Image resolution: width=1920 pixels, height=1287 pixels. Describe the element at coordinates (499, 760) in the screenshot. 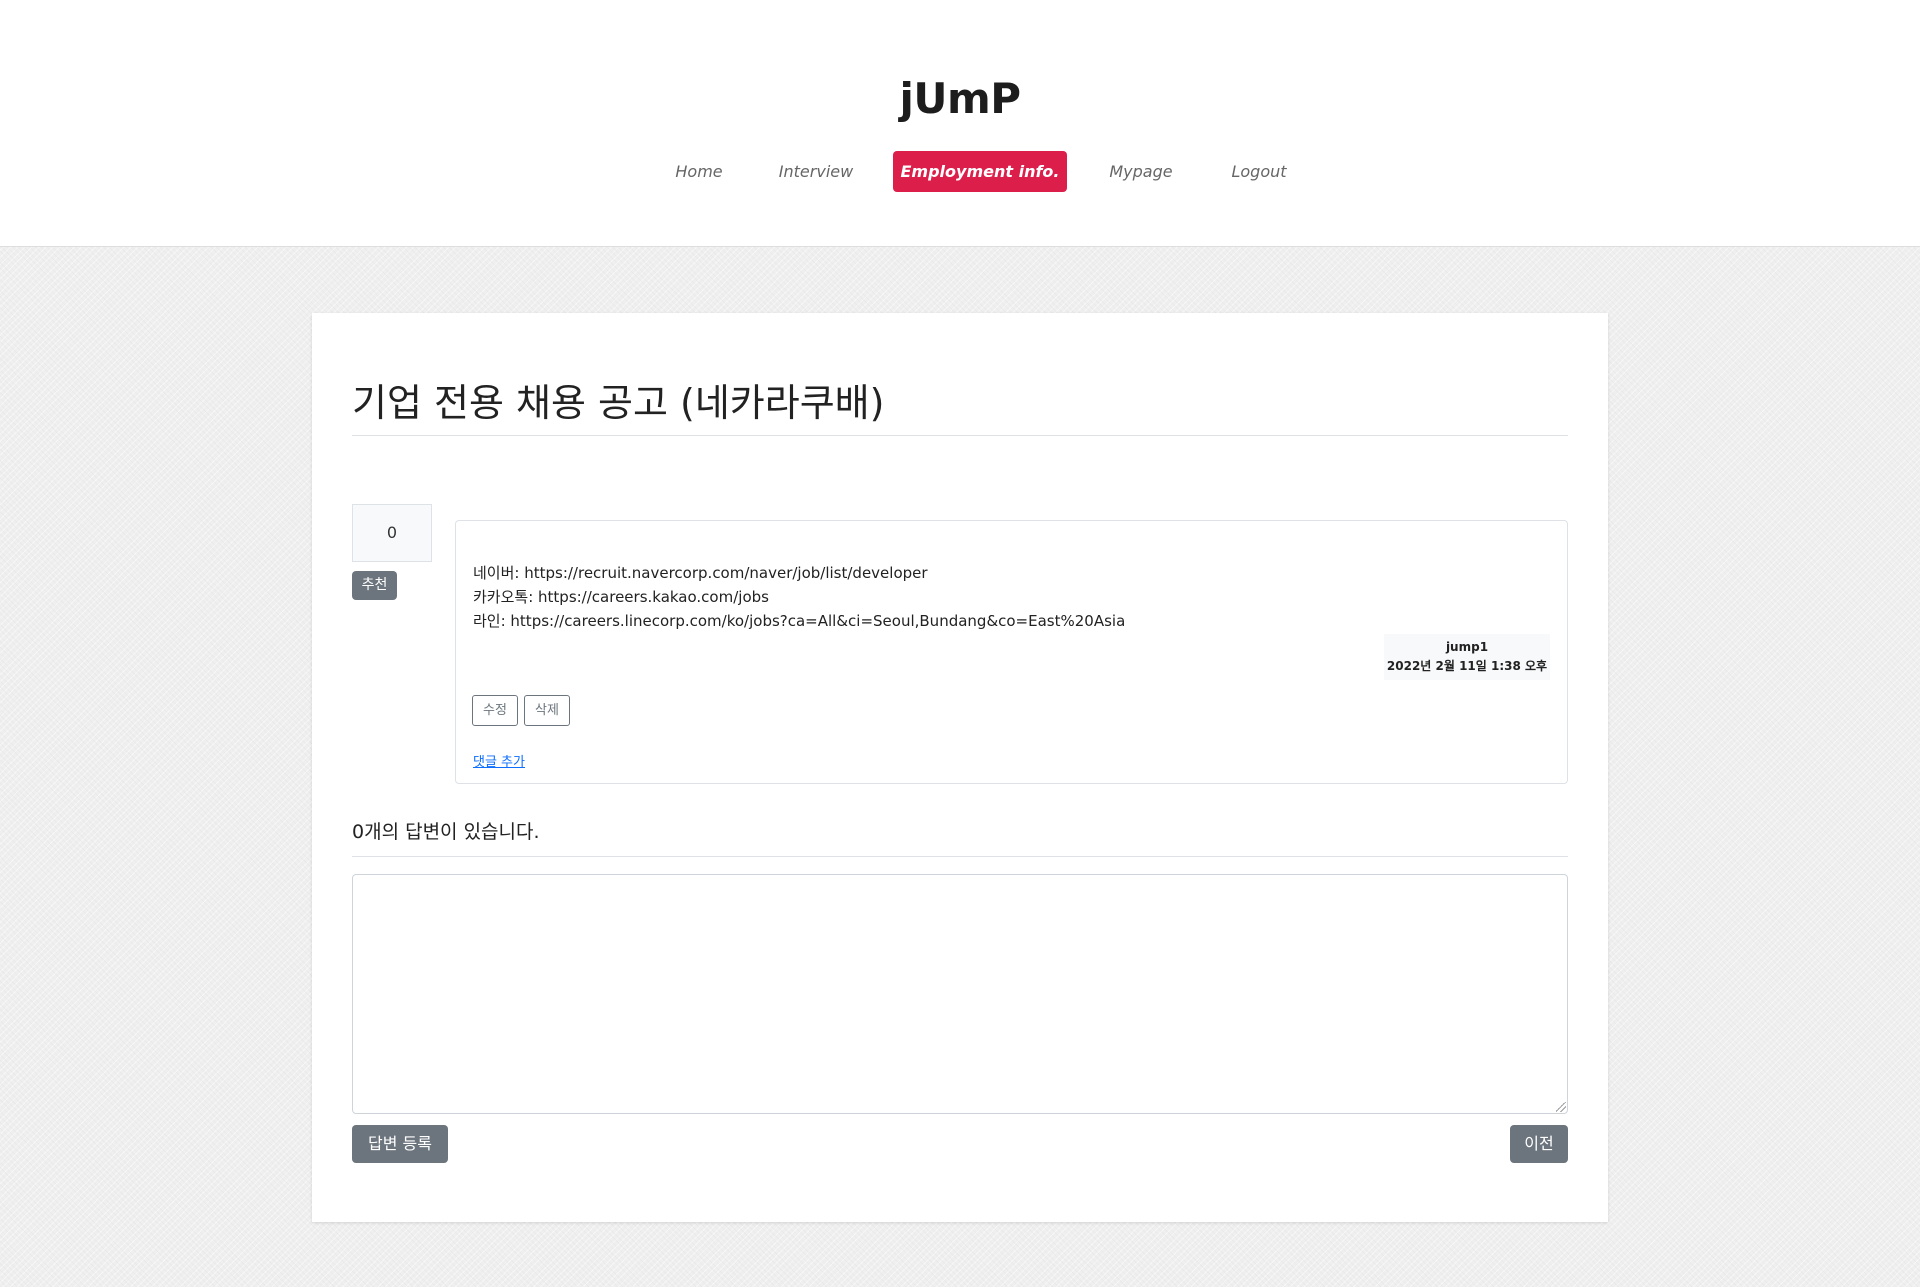

I see `add-comment-link: 댓글 추가` at that location.